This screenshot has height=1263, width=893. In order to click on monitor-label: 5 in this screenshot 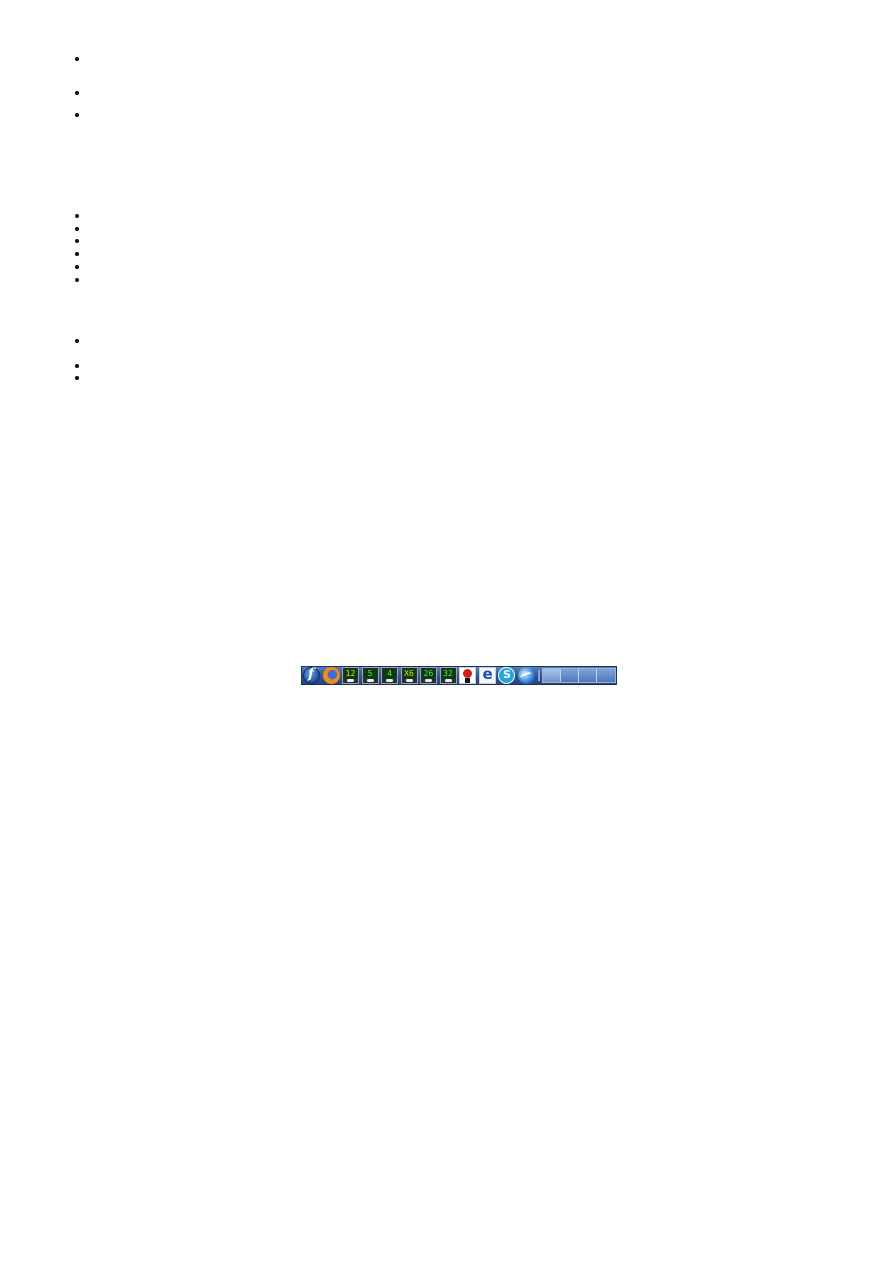, I will do `click(370, 674)`.